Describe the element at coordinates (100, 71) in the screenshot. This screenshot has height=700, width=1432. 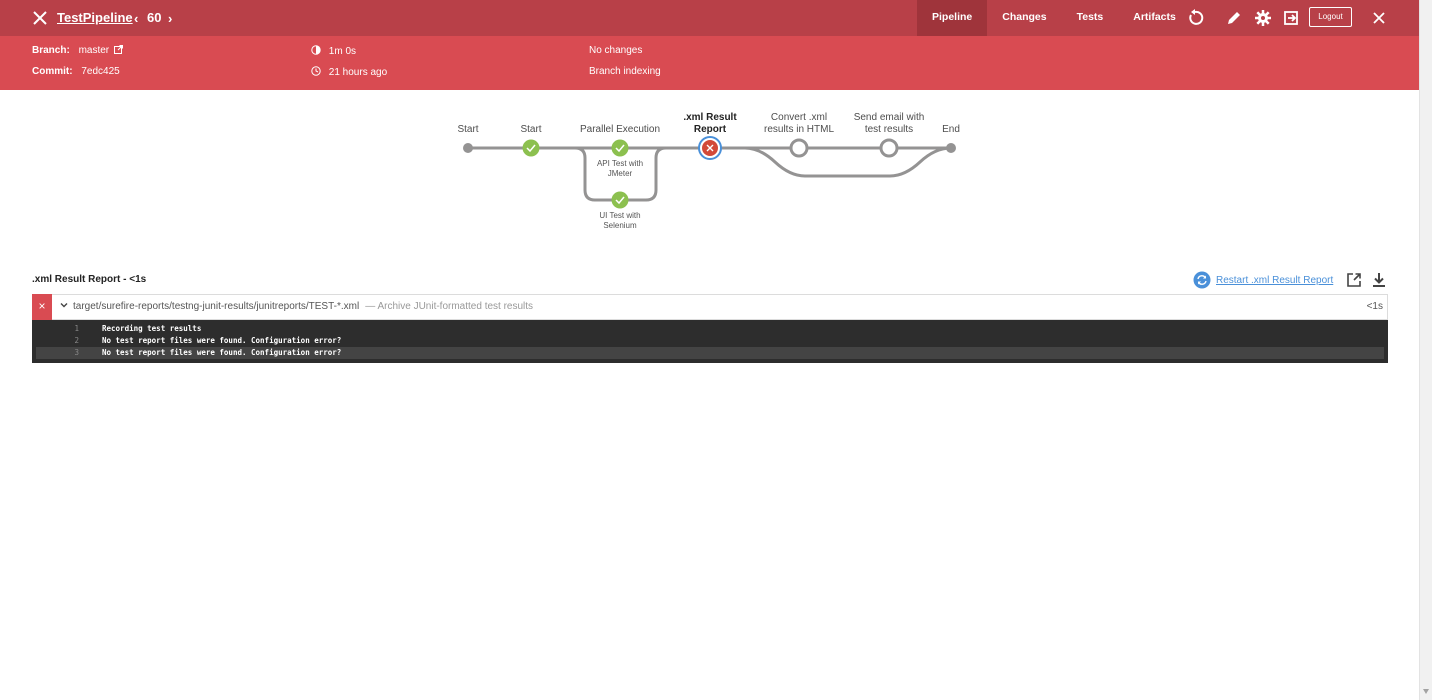
I see `commit-value: 7edc425` at that location.